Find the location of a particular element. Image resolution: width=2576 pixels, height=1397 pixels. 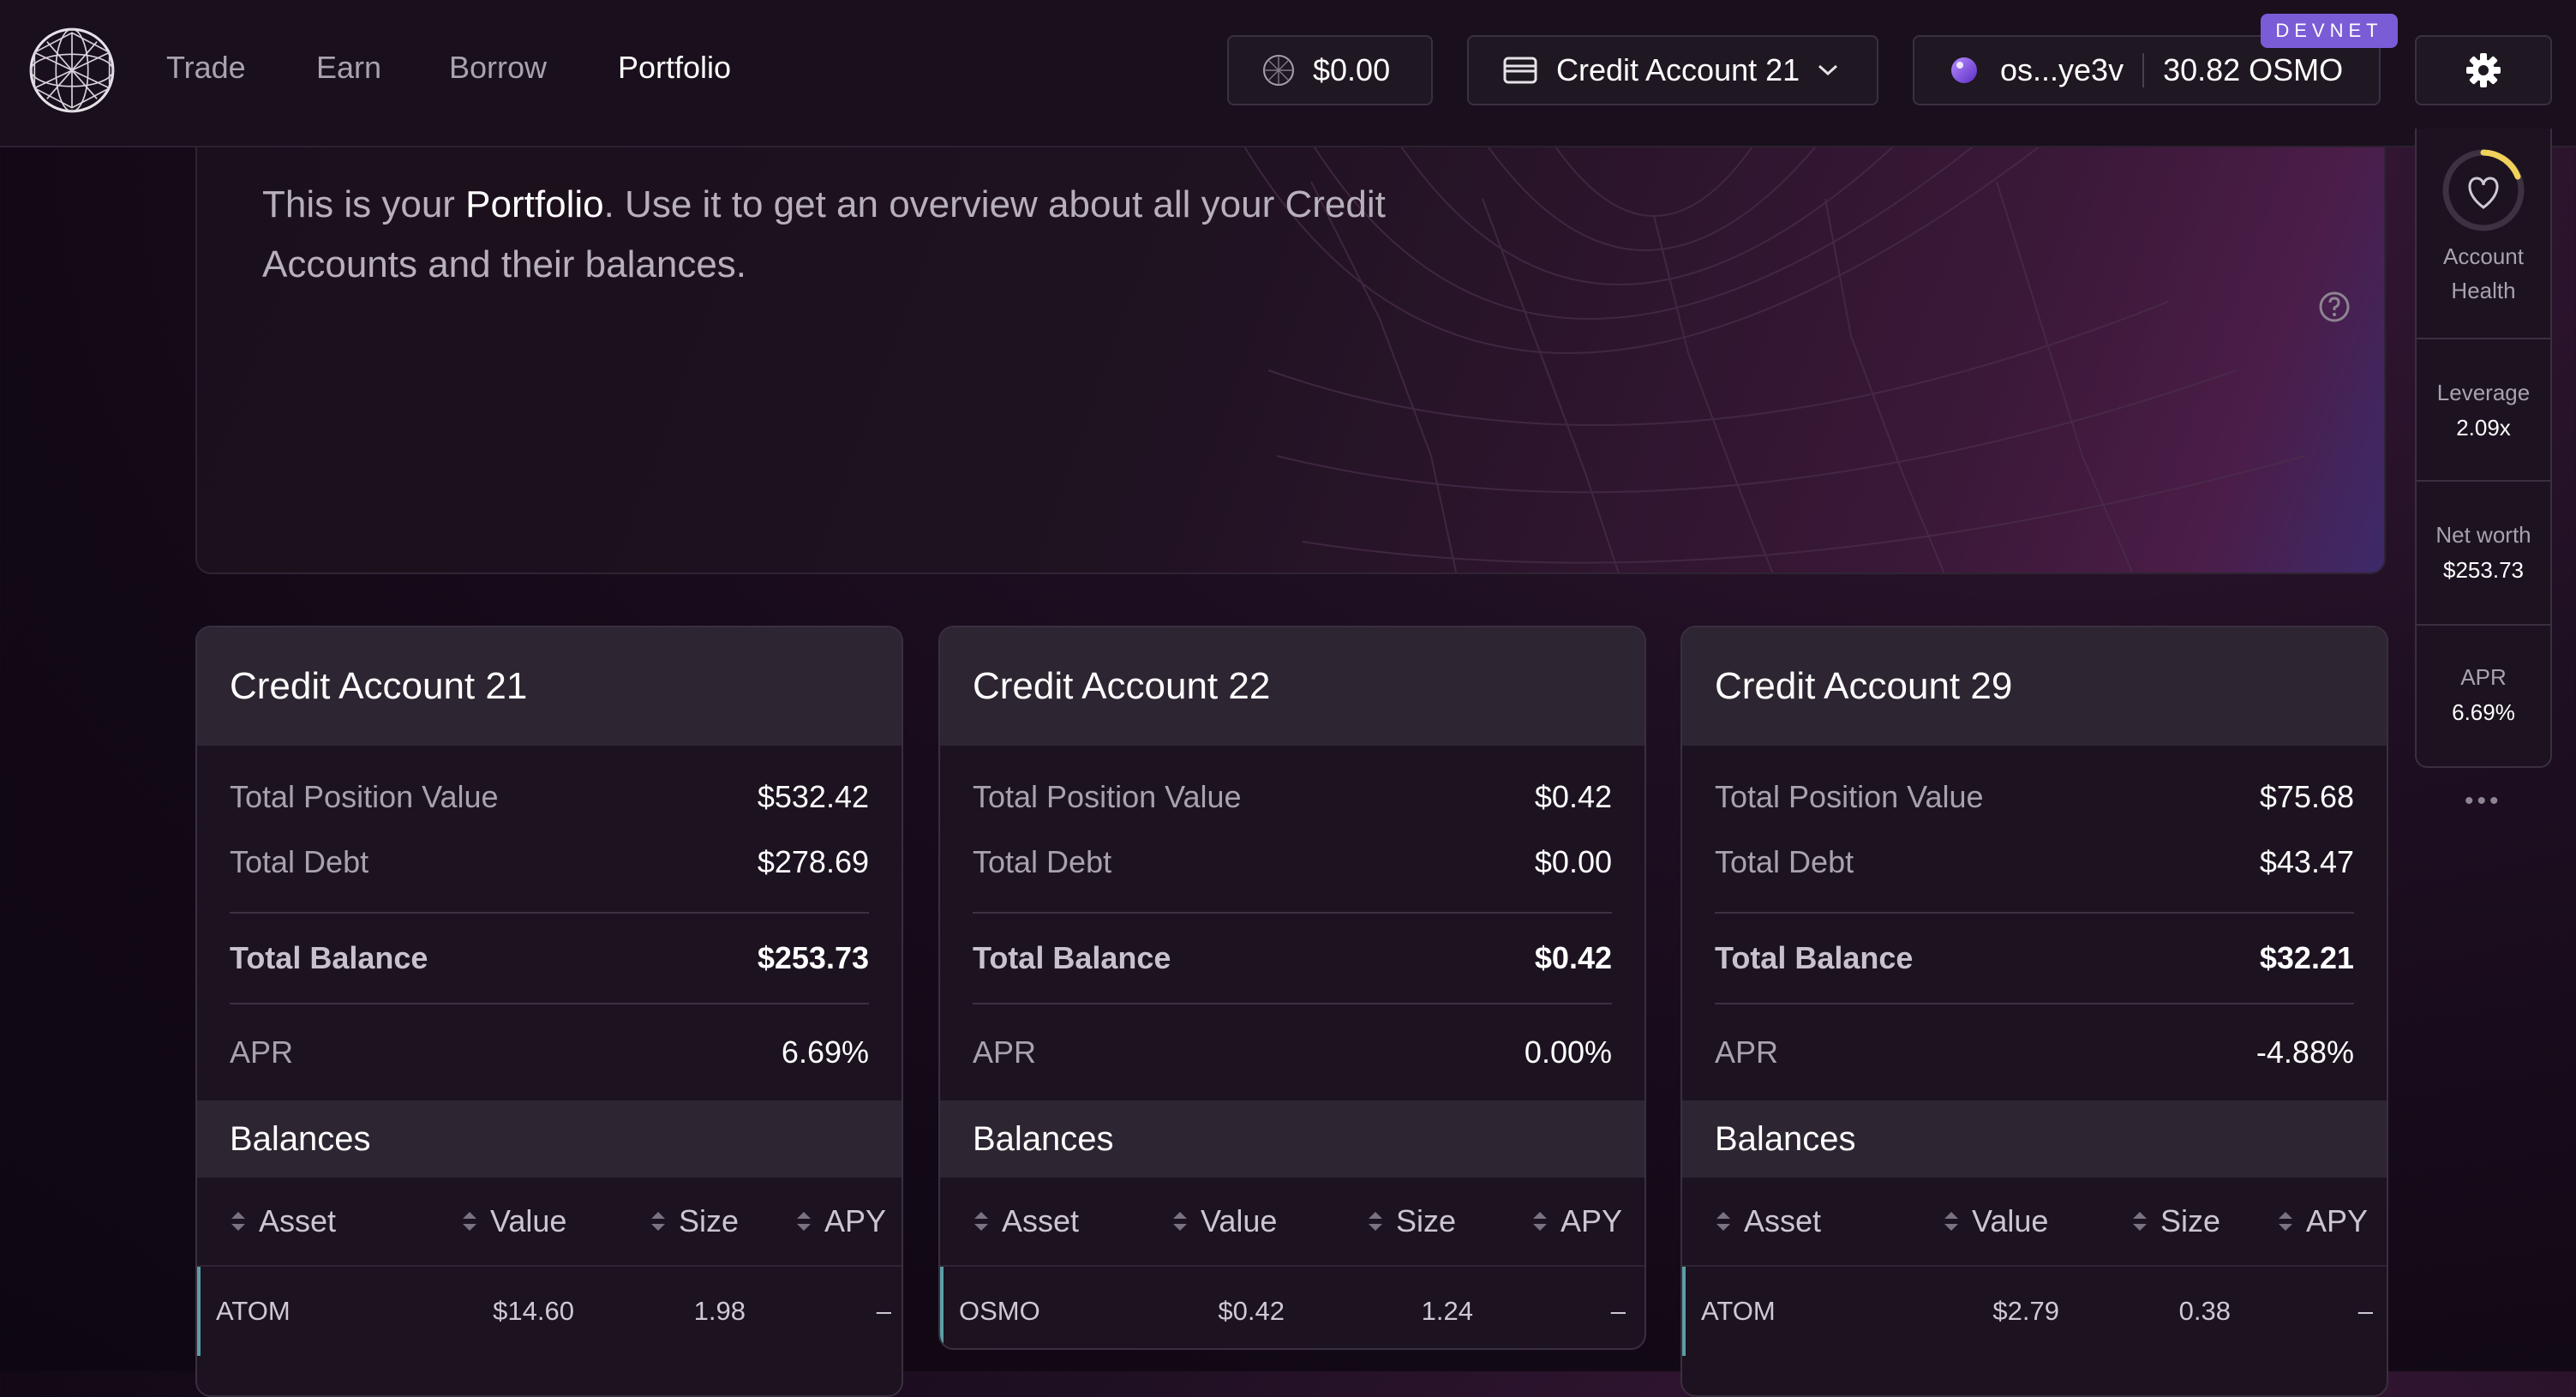

wallet-card-icon is located at coordinates (1520, 71).